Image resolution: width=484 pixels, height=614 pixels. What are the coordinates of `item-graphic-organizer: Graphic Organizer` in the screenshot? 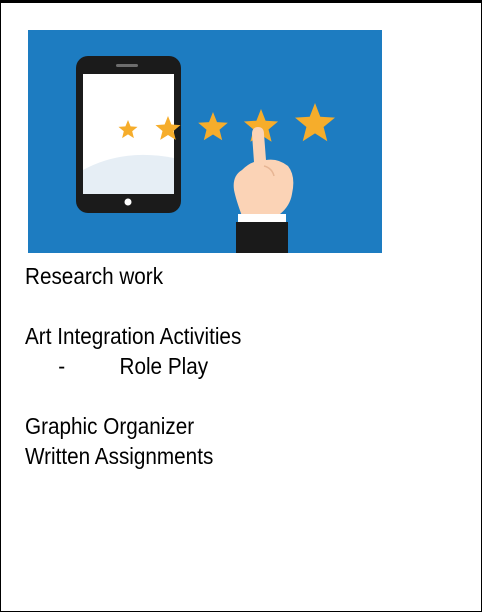 It's located at (110, 426).